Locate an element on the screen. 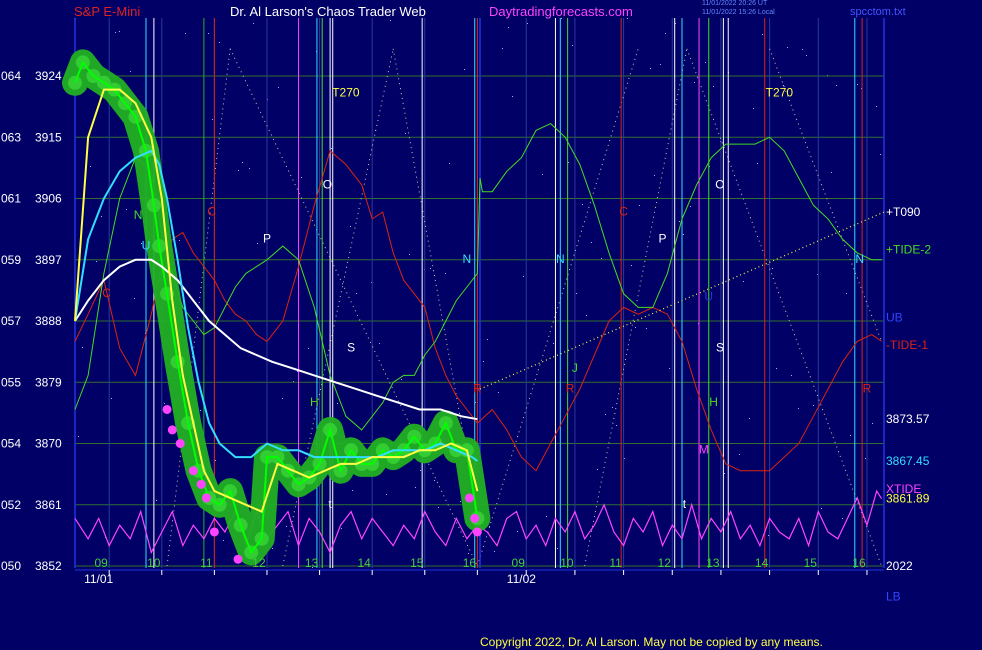 The image size is (982, 650). x-axis-hour-label: 13 is located at coordinates (713, 563).